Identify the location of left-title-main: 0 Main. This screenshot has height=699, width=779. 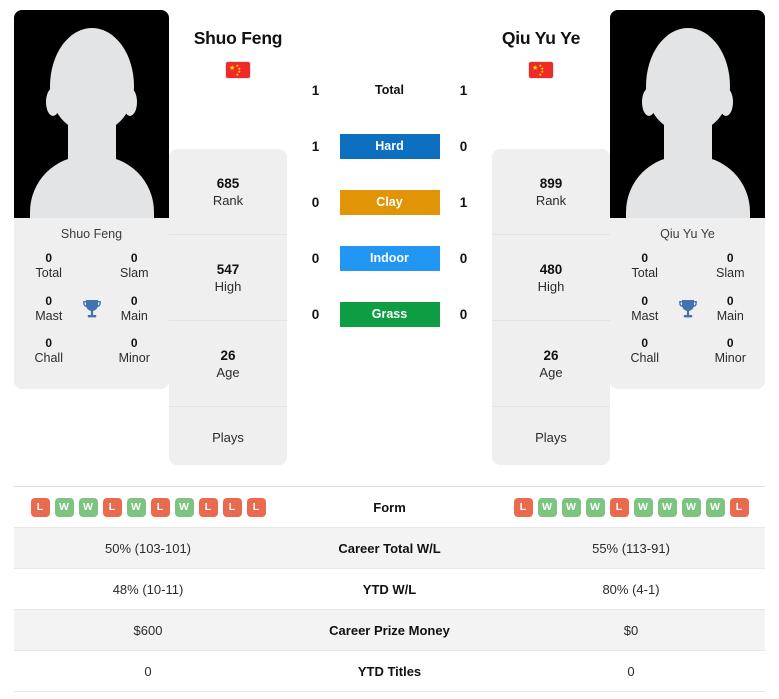
(135, 309).